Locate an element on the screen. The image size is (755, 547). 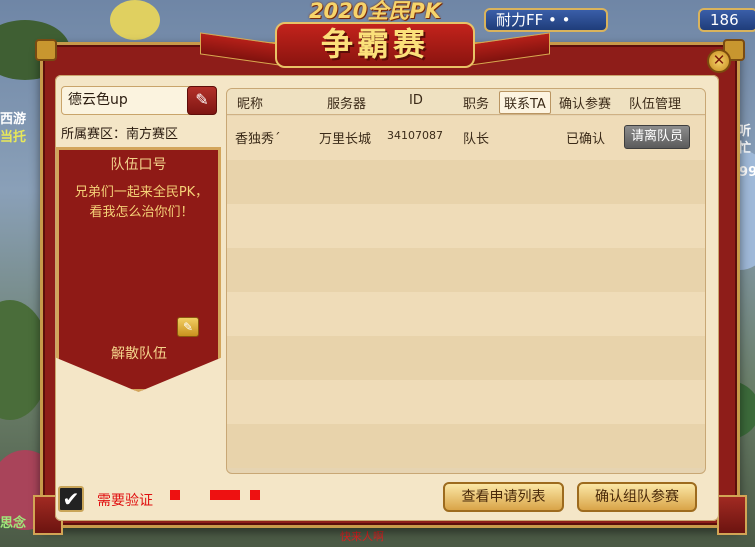
chat-text-bottom-left: 思念 is located at coordinates (13, 523).